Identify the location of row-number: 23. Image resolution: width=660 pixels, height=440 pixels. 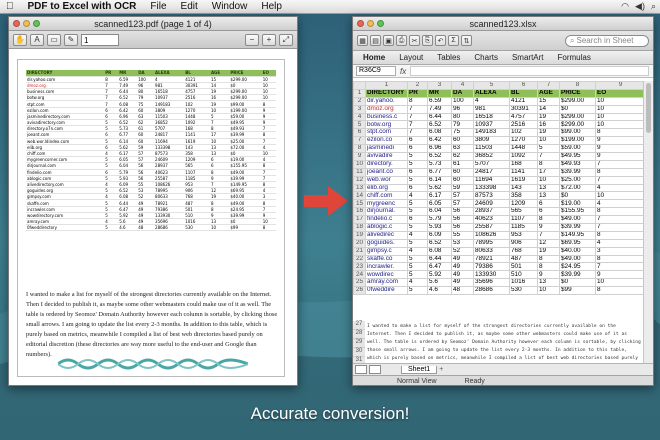
(359, 267).